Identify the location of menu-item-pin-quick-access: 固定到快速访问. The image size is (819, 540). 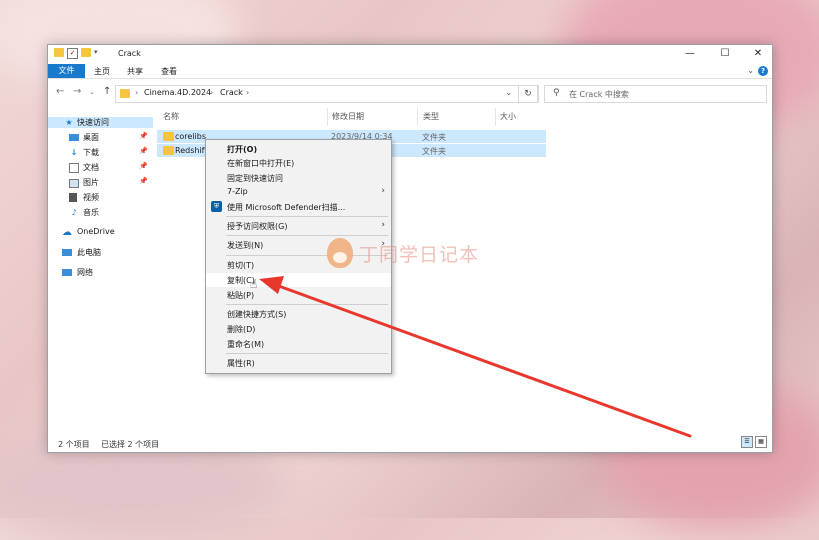
(298, 178).